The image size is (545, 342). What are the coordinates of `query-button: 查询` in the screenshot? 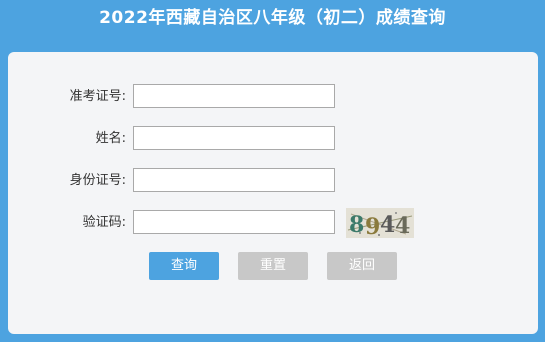 It's located at (184, 266).